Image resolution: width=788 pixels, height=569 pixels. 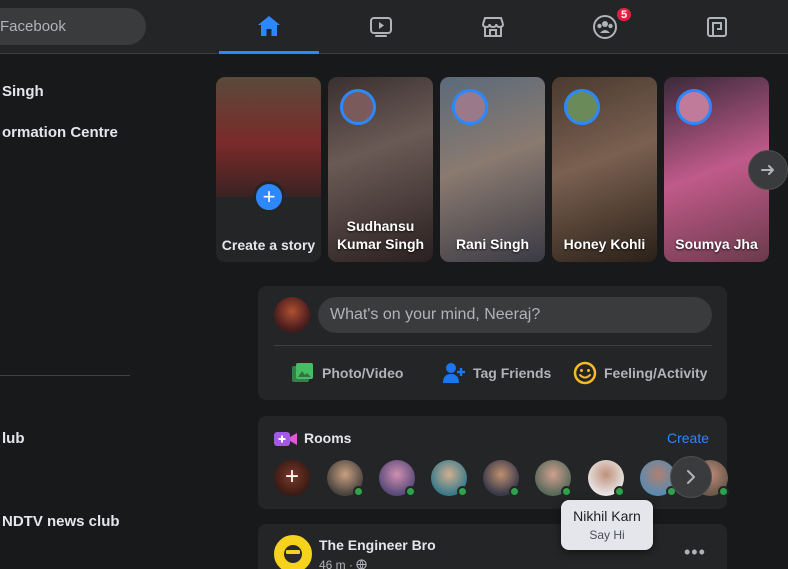 I want to click on photo-video-button: Photo/Video, so click(x=347, y=373).